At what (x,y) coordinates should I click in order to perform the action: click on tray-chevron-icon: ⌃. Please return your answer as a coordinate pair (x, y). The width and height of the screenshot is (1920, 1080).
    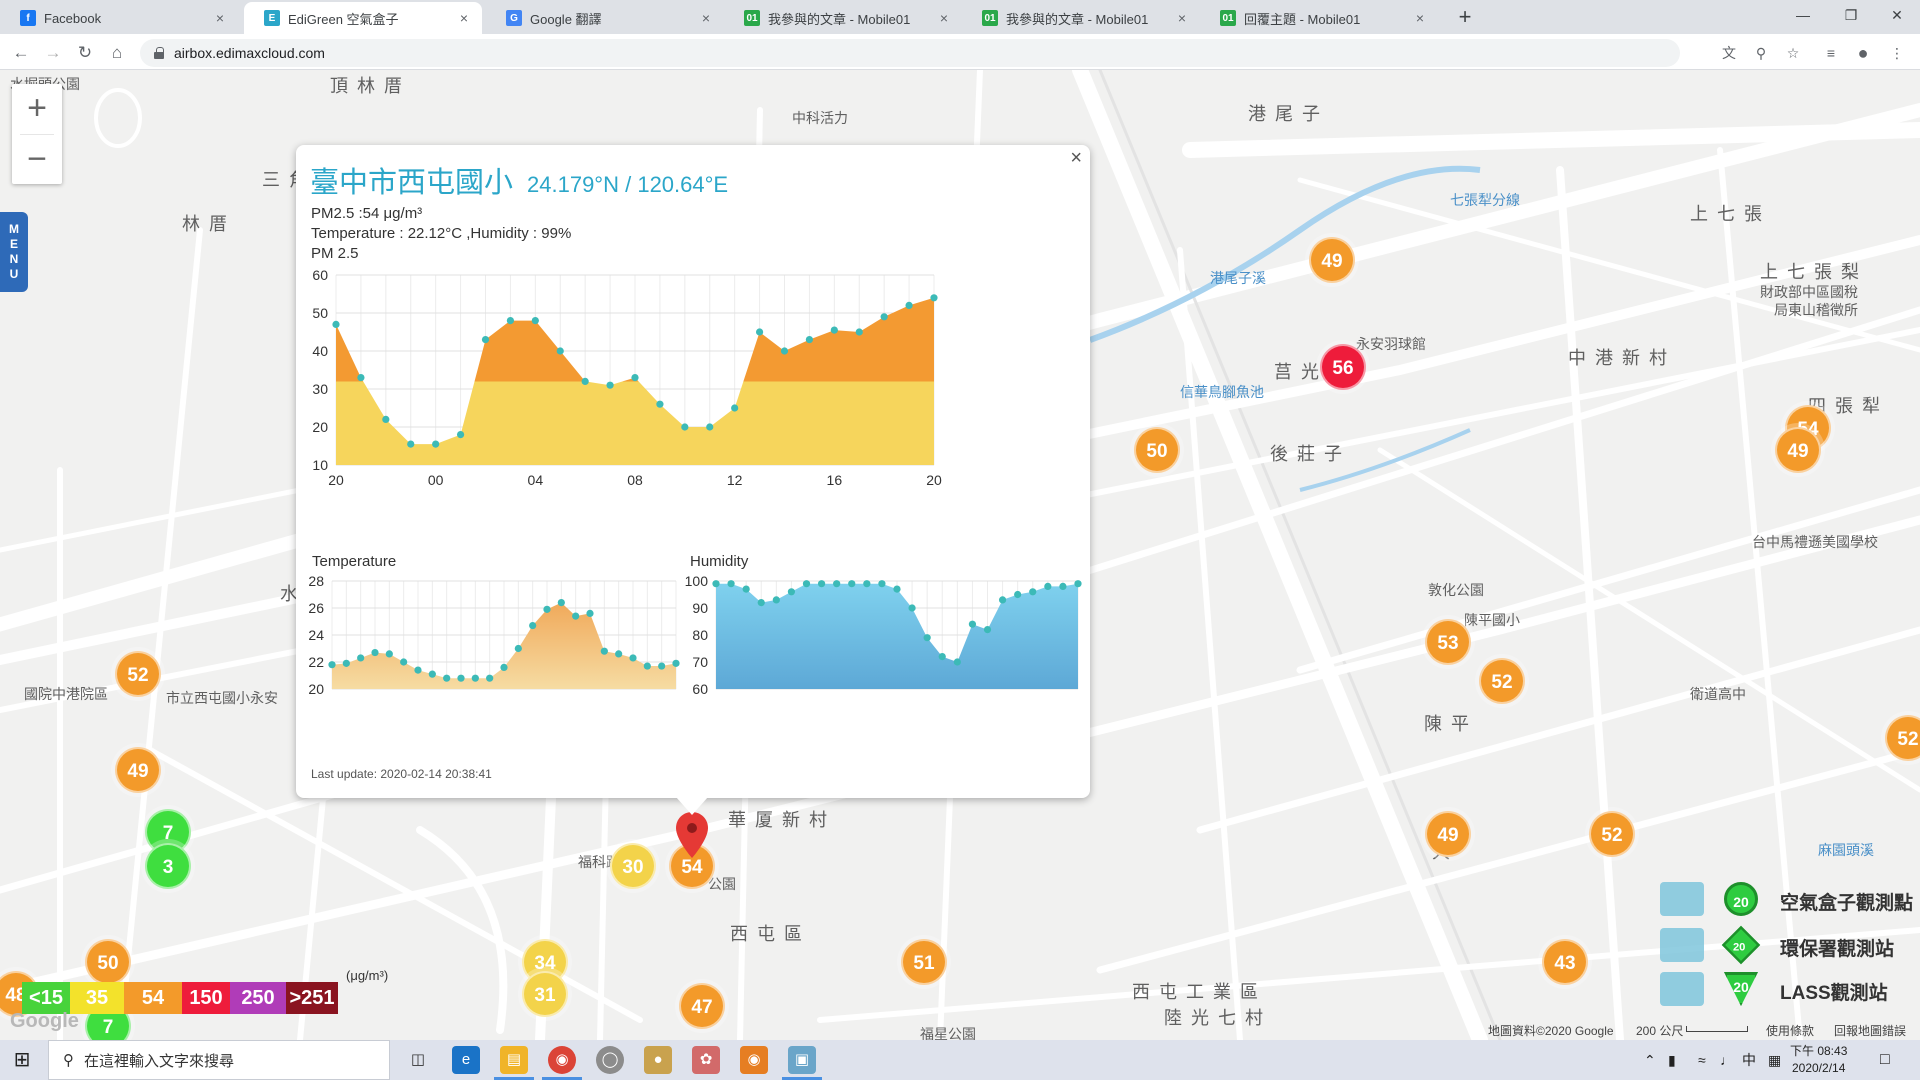
    Looking at the image, I should click on (1650, 1060).